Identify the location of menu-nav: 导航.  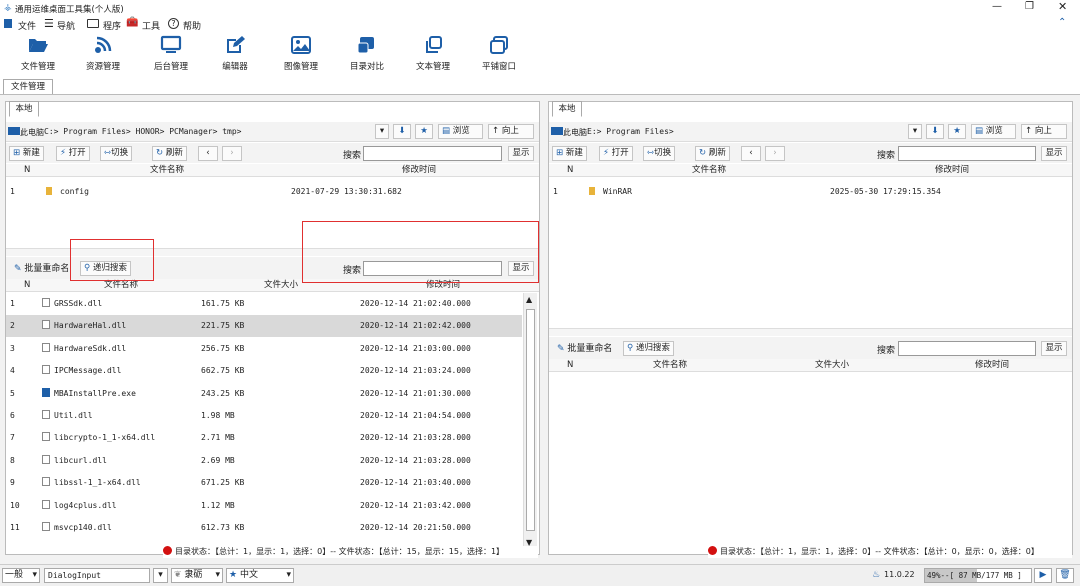
(66, 25).